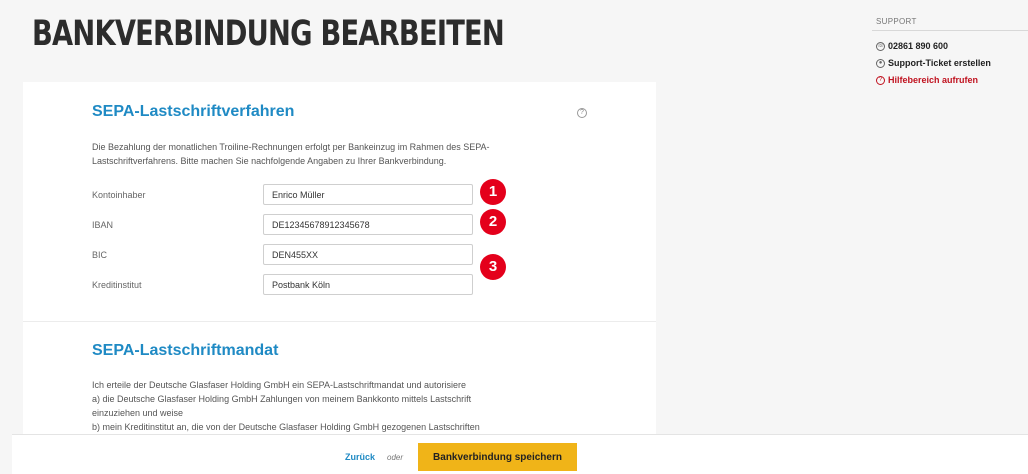  What do you see at coordinates (939, 63) in the screenshot?
I see `support-ticket-label: Support-Ticket erstellen` at bounding box center [939, 63].